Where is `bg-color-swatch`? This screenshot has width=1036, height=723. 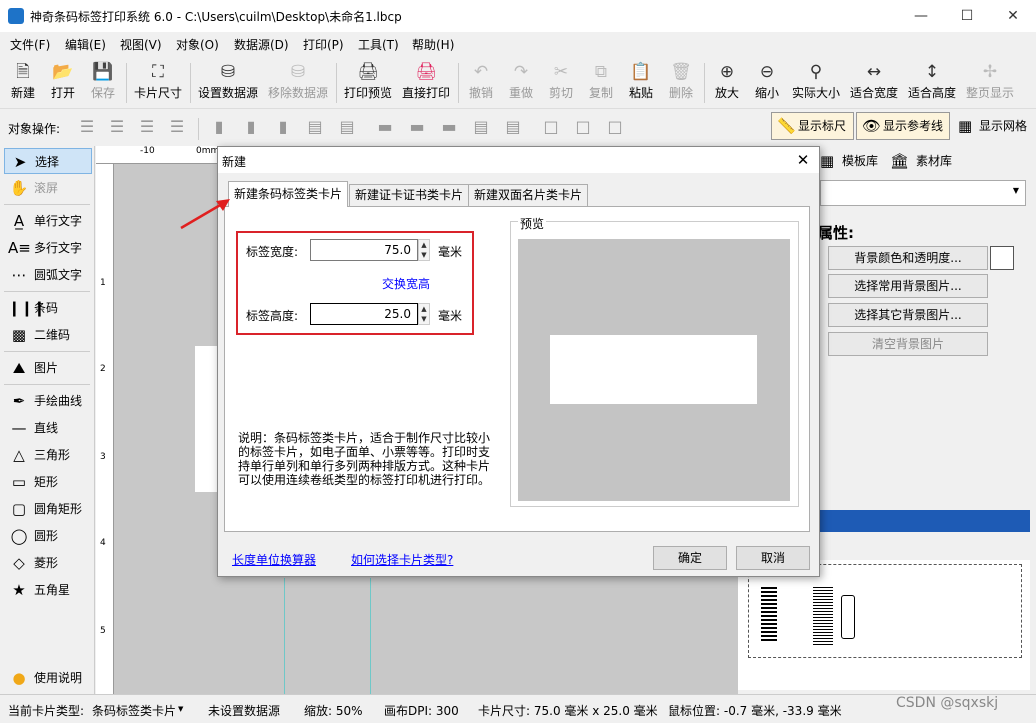
bg-color-swatch is located at coordinates (1002, 258).